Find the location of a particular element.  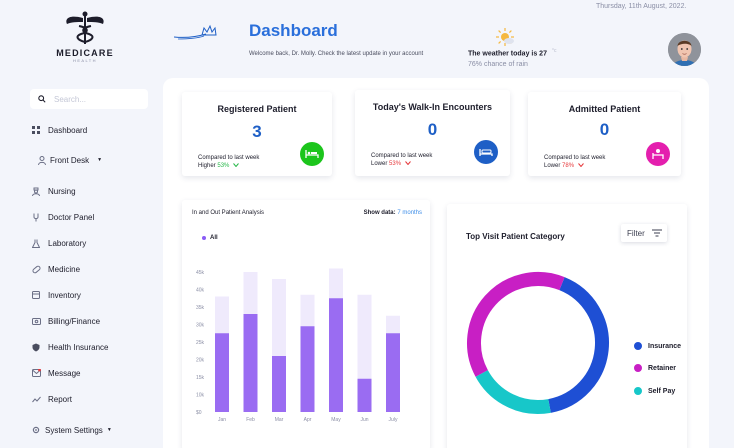

sidebar-item-medicine: Medicine is located at coordinates (55, 269).